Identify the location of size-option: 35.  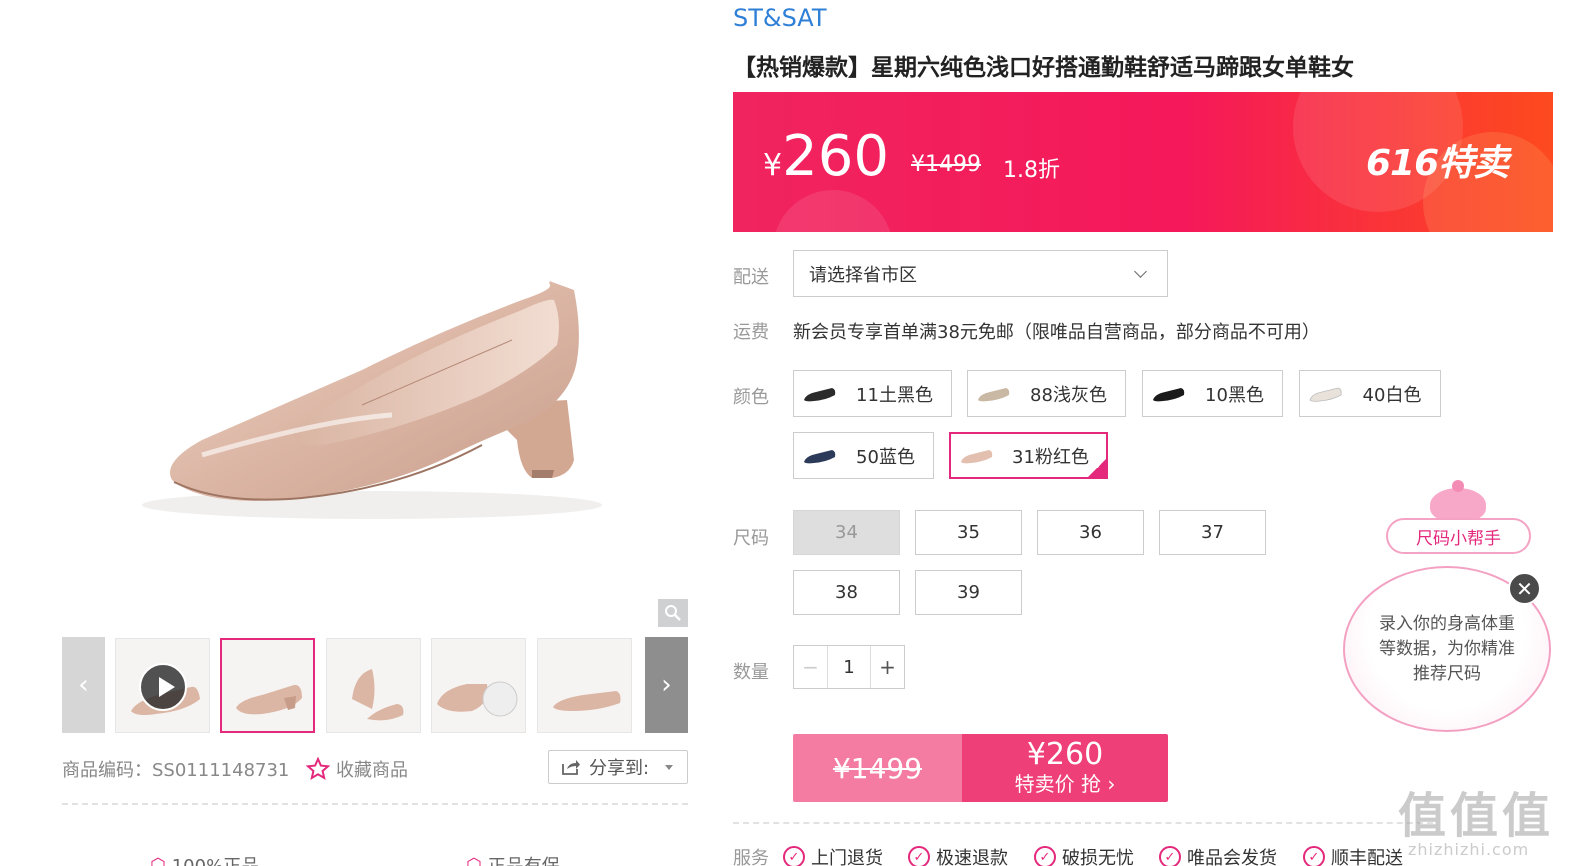
(968, 532).